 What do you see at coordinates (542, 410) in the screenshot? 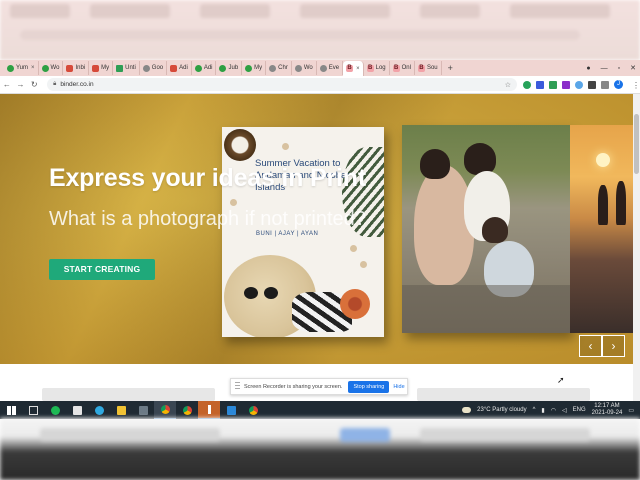
I see `battery-icon: ▮` at bounding box center [542, 410].